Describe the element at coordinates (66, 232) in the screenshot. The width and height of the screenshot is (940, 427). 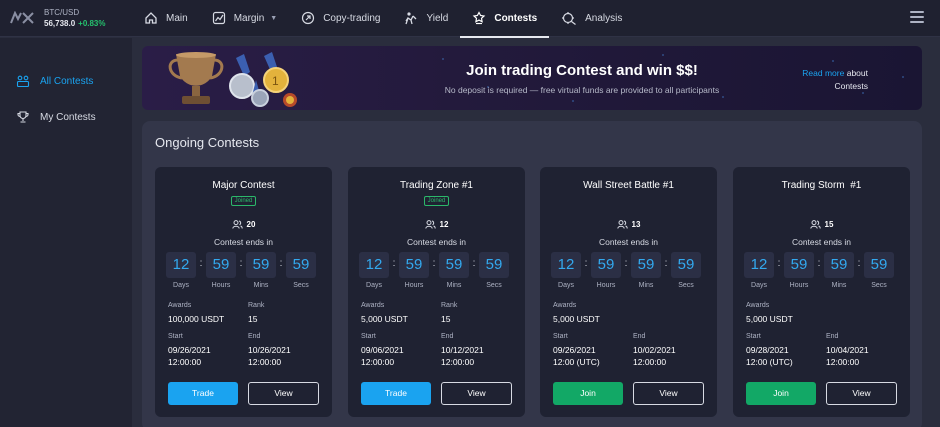
I see `sidebar: All Contests My Contests` at that location.